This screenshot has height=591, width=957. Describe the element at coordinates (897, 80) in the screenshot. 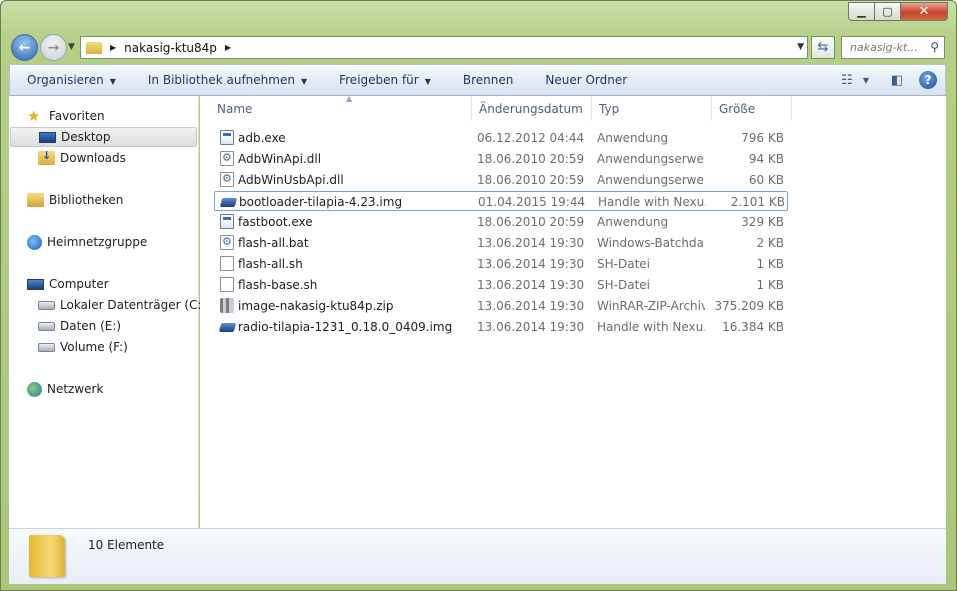

I see `preview-pane-icon: ◧` at that location.